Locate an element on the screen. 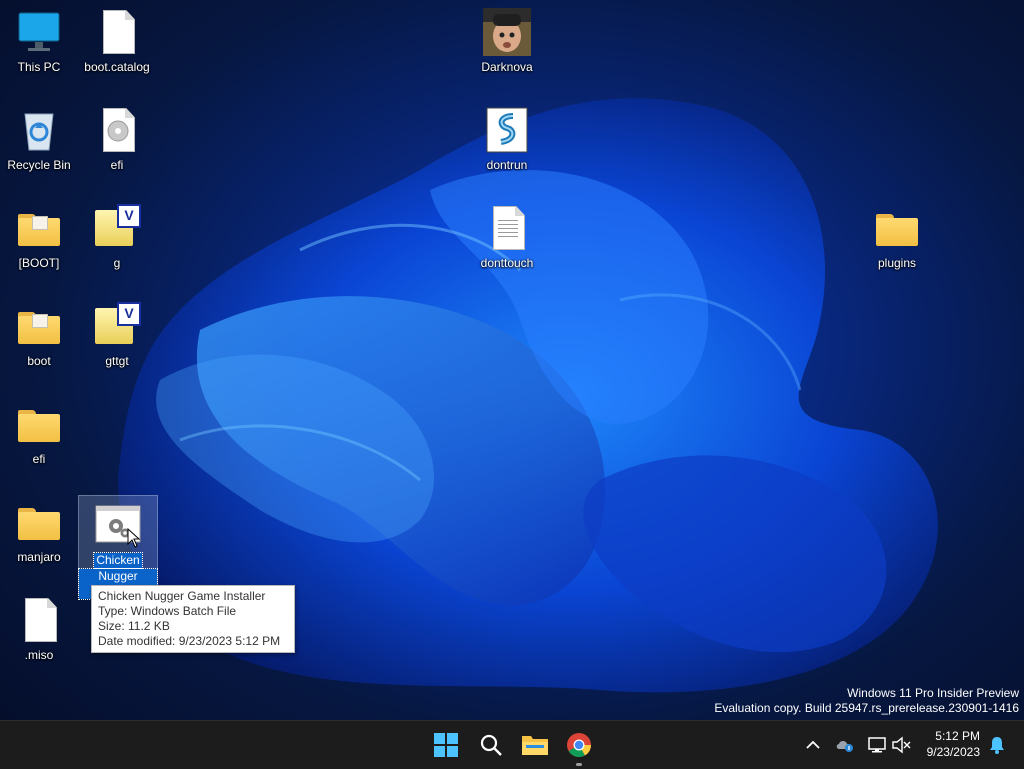 This screenshot has width=1024, height=769. desktop-icon-boot-bracket: [BOOT] is located at coordinates (39, 237).